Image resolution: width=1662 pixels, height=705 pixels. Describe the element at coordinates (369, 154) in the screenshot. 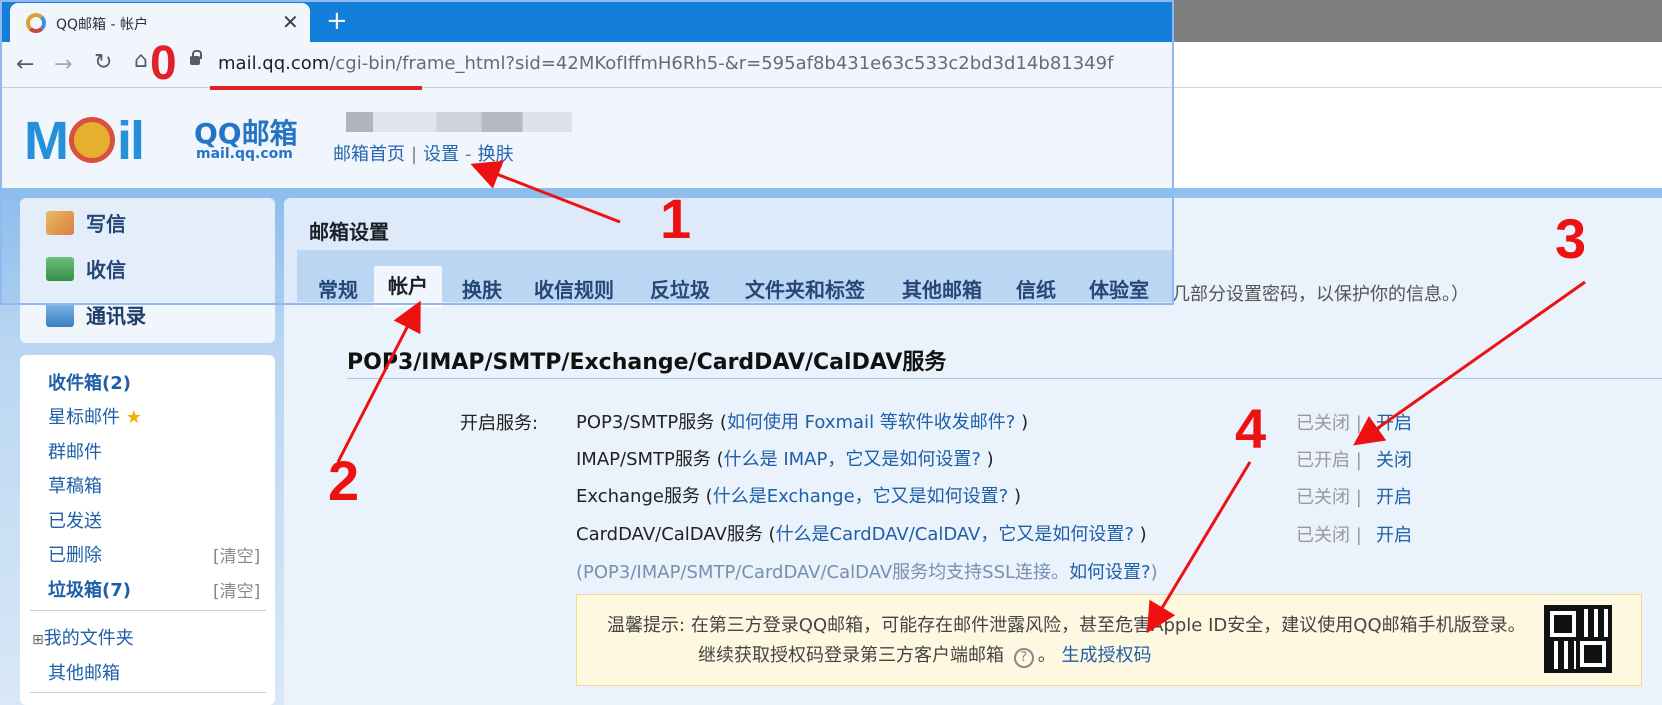

I see `mail-home-link: 邮箱首页` at that location.